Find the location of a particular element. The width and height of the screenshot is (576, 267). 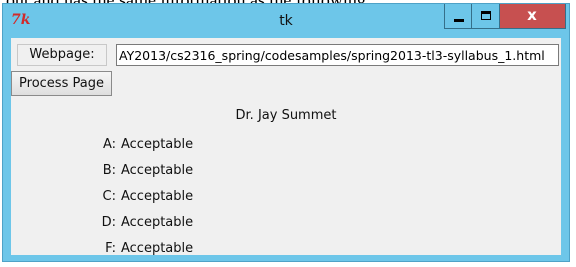

process-page-button: Process Page is located at coordinates (61, 83).